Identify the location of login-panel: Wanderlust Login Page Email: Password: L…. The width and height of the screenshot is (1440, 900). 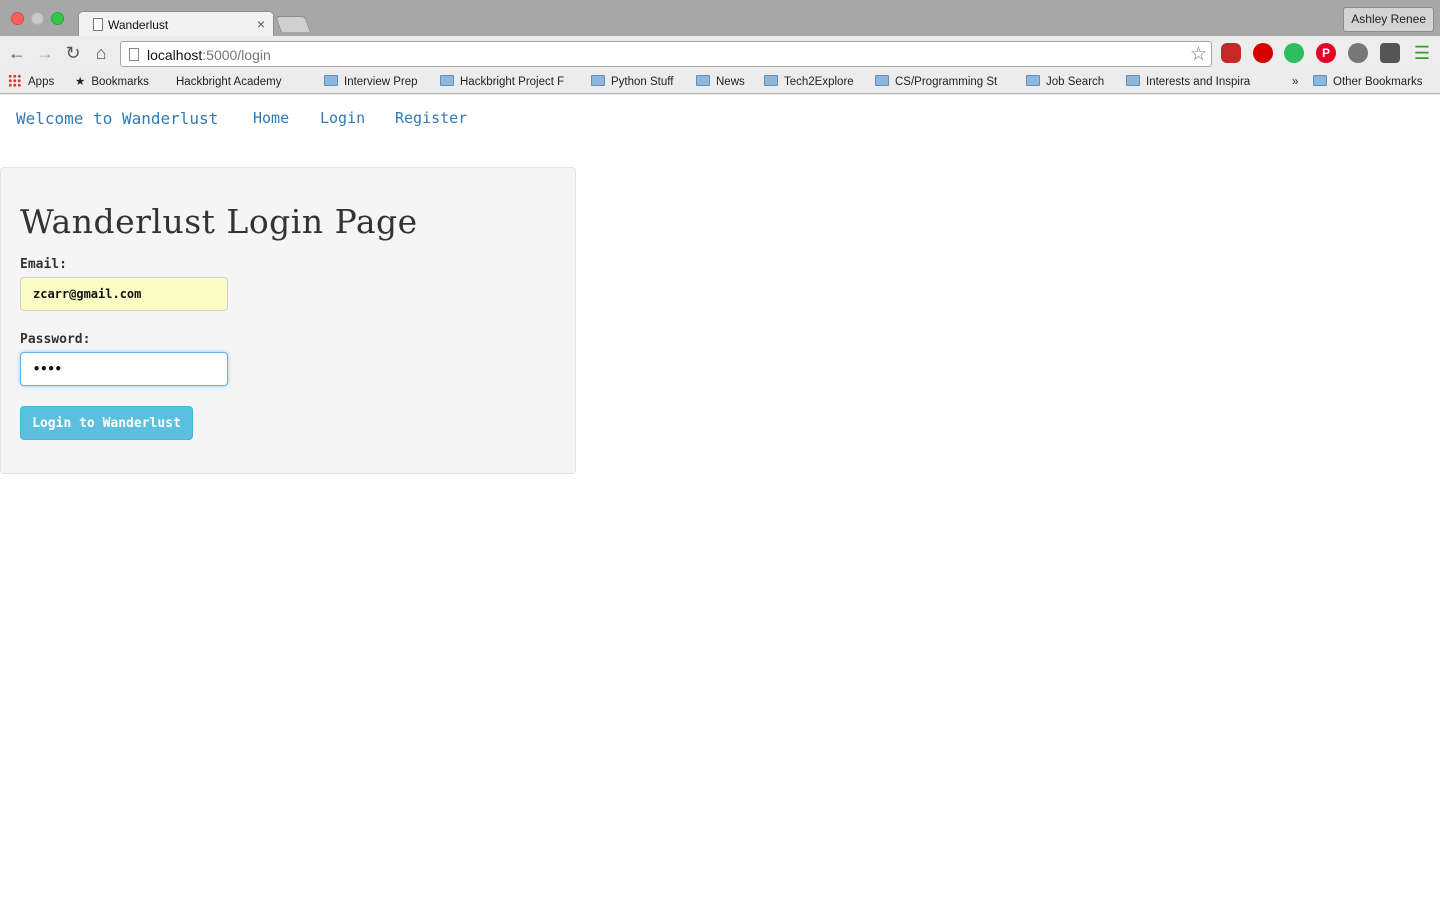
(288, 320).